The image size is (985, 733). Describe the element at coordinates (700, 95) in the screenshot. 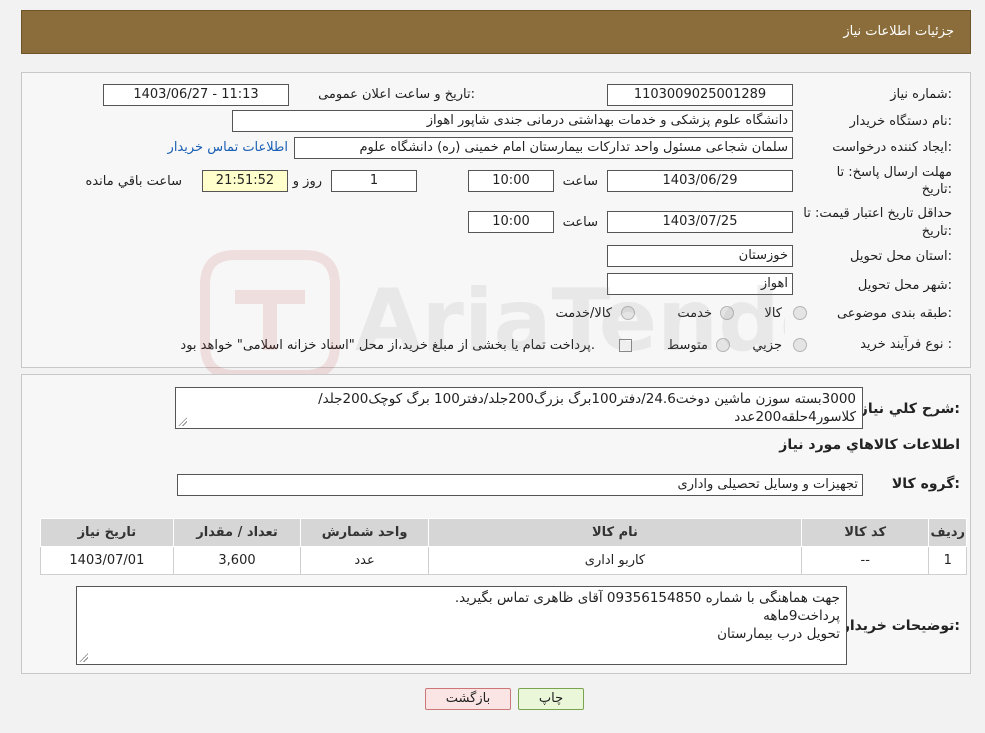

I see `need-number-field: 1103009025001289` at that location.